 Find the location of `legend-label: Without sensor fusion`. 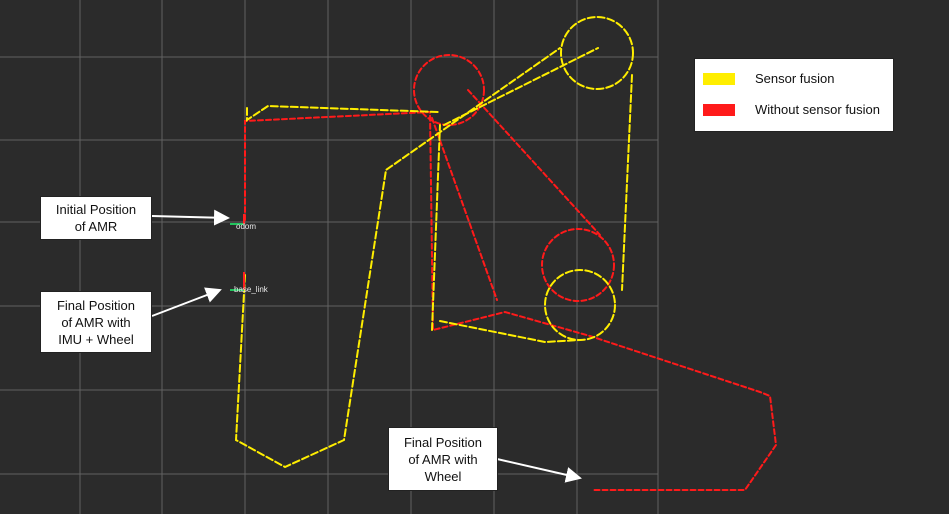

legend-label: Without sensor fusion is located at coordinates (818, 109).